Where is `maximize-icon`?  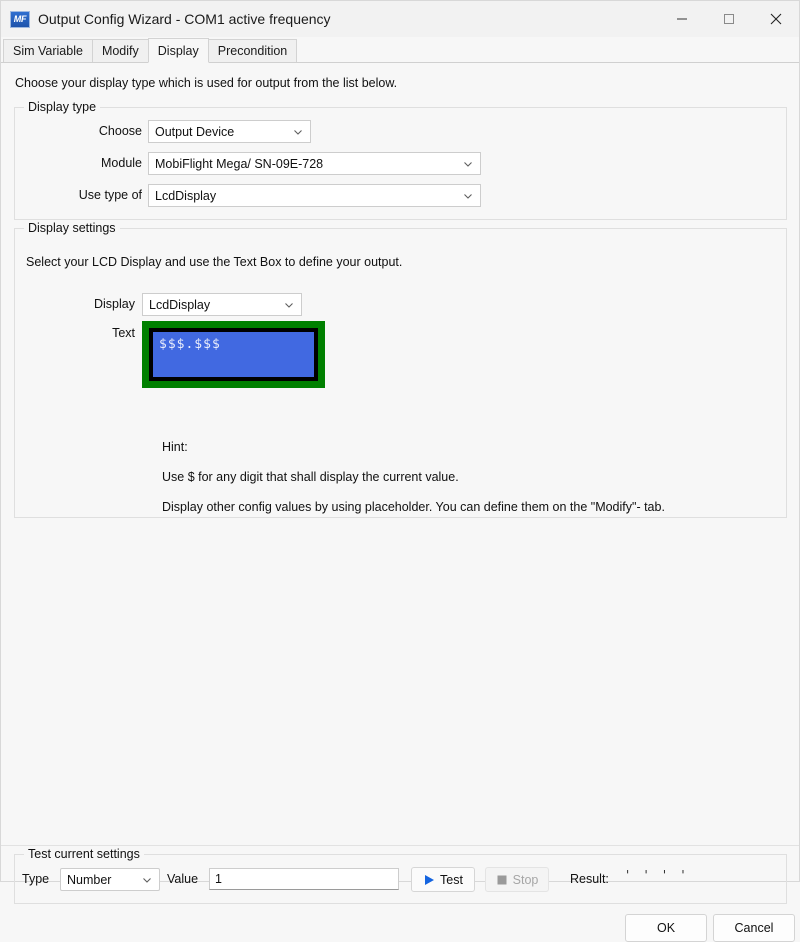 maximize-icon is located at coordinates (728, 19).